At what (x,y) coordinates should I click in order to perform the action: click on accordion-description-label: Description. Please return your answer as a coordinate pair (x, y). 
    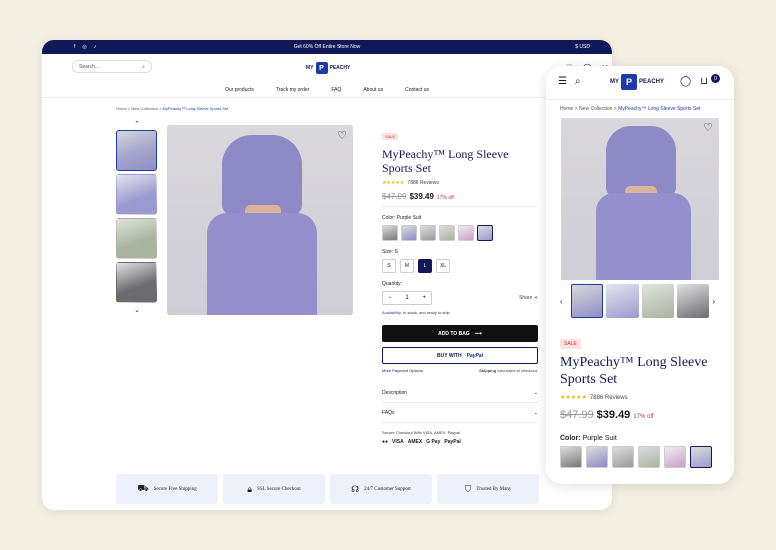
    Looking at the image, I should click on (395, 392).